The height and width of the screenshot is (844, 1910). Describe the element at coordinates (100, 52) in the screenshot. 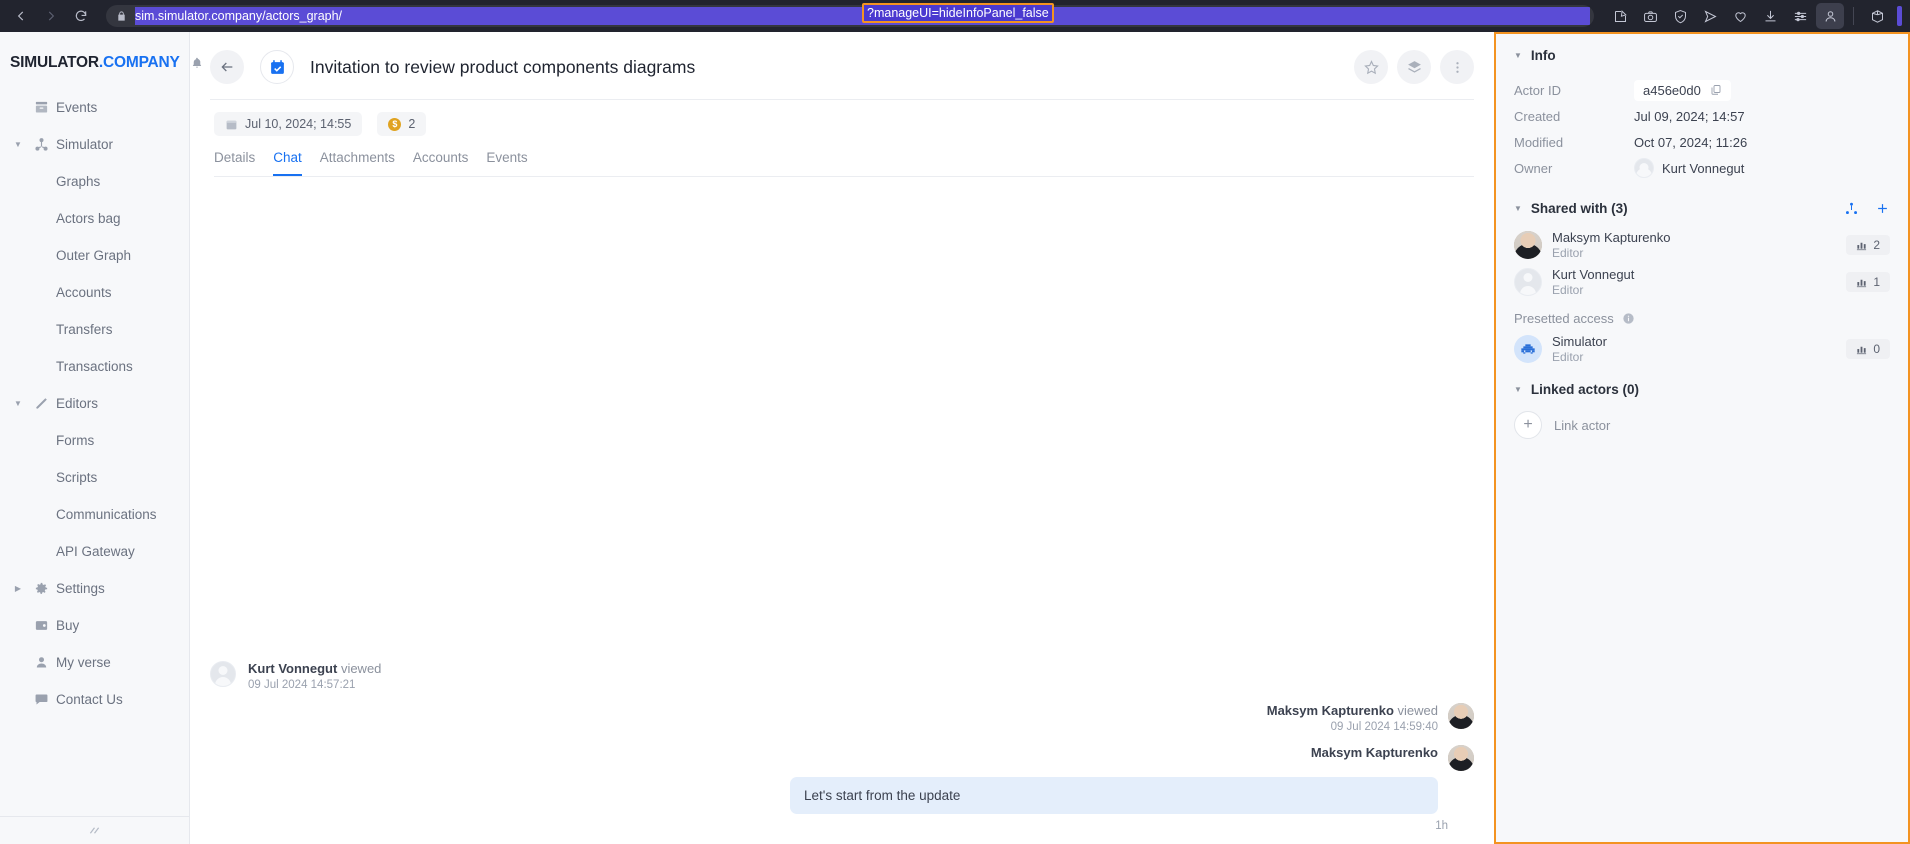

I see `brand: SIMULATOR.COMPANY` at that location.